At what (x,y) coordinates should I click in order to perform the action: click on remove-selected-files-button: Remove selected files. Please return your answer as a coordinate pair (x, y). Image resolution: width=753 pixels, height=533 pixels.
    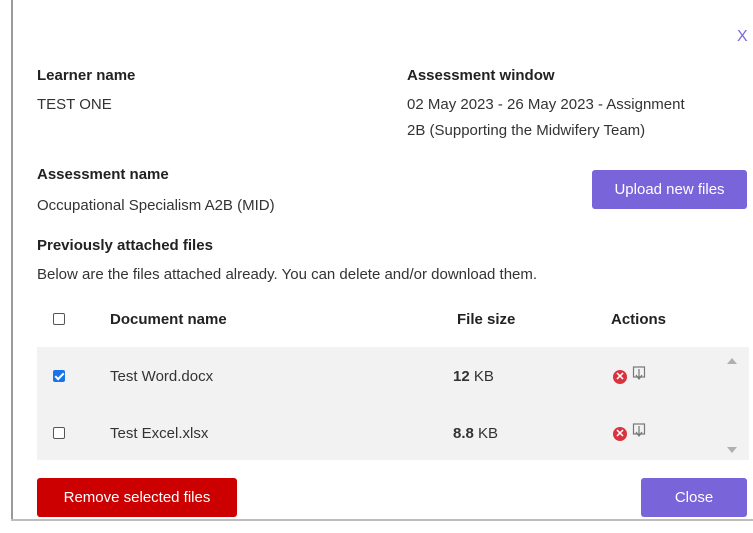
    Looking at the image, I should click on (137, 497).